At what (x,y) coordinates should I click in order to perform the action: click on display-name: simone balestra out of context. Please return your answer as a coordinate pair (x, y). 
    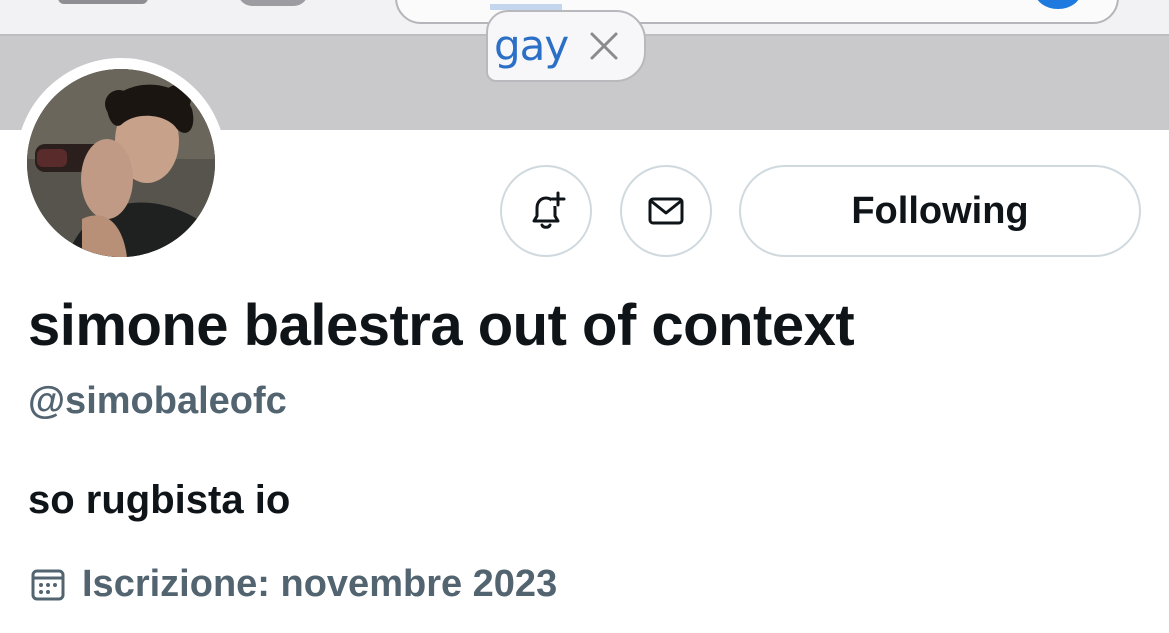
    Looking at the image, I should click on (441, 325).